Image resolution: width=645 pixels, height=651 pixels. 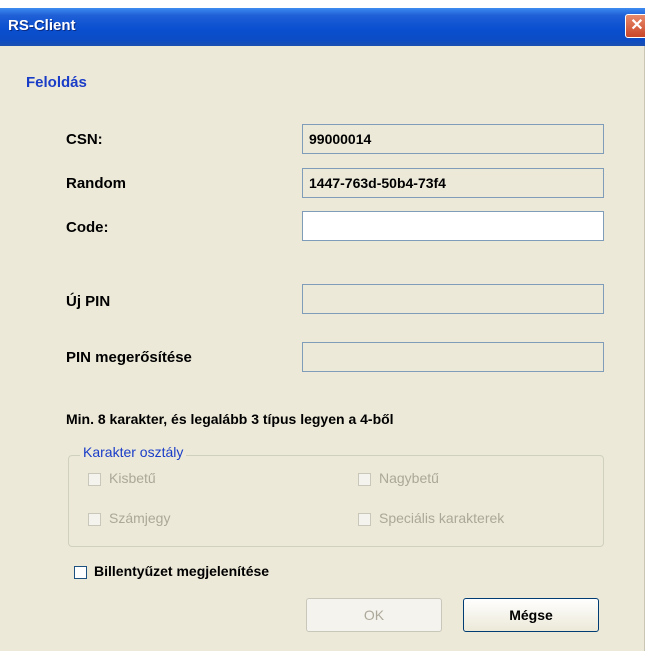 I want to click on csn-label: CSN:, so click(x=84, y=139).